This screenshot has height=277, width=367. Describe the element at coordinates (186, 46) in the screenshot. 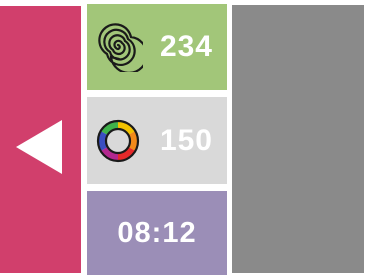

I see `spiral-count: 234` at that location.